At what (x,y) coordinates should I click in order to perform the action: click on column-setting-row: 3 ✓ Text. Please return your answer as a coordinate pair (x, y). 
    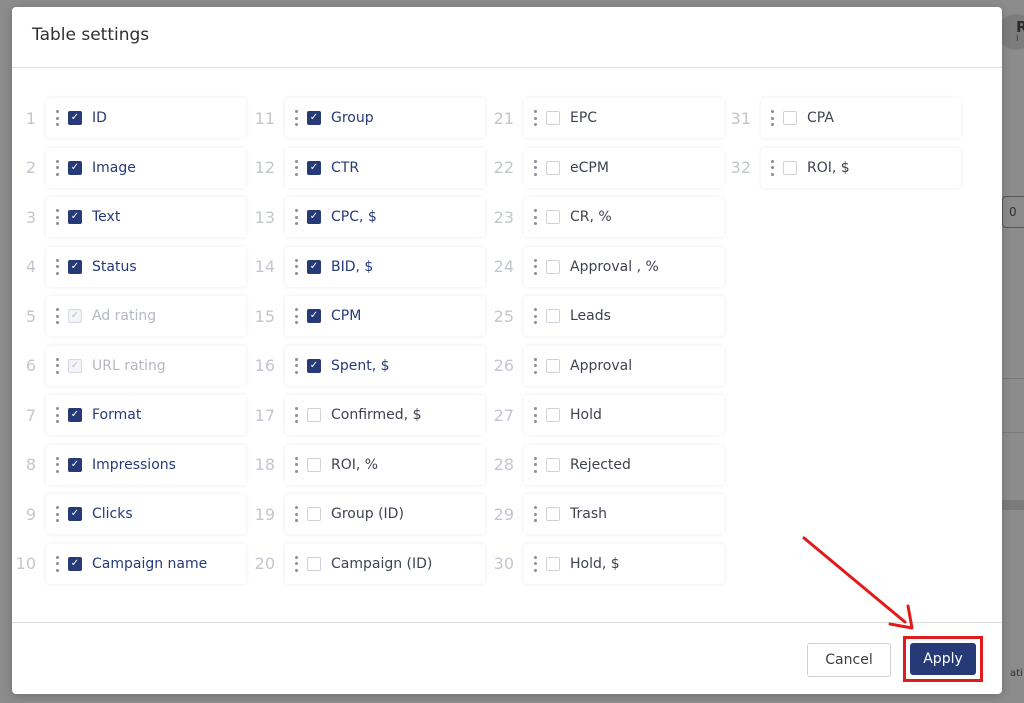
    Looking at the image, I should click on (133, 217).